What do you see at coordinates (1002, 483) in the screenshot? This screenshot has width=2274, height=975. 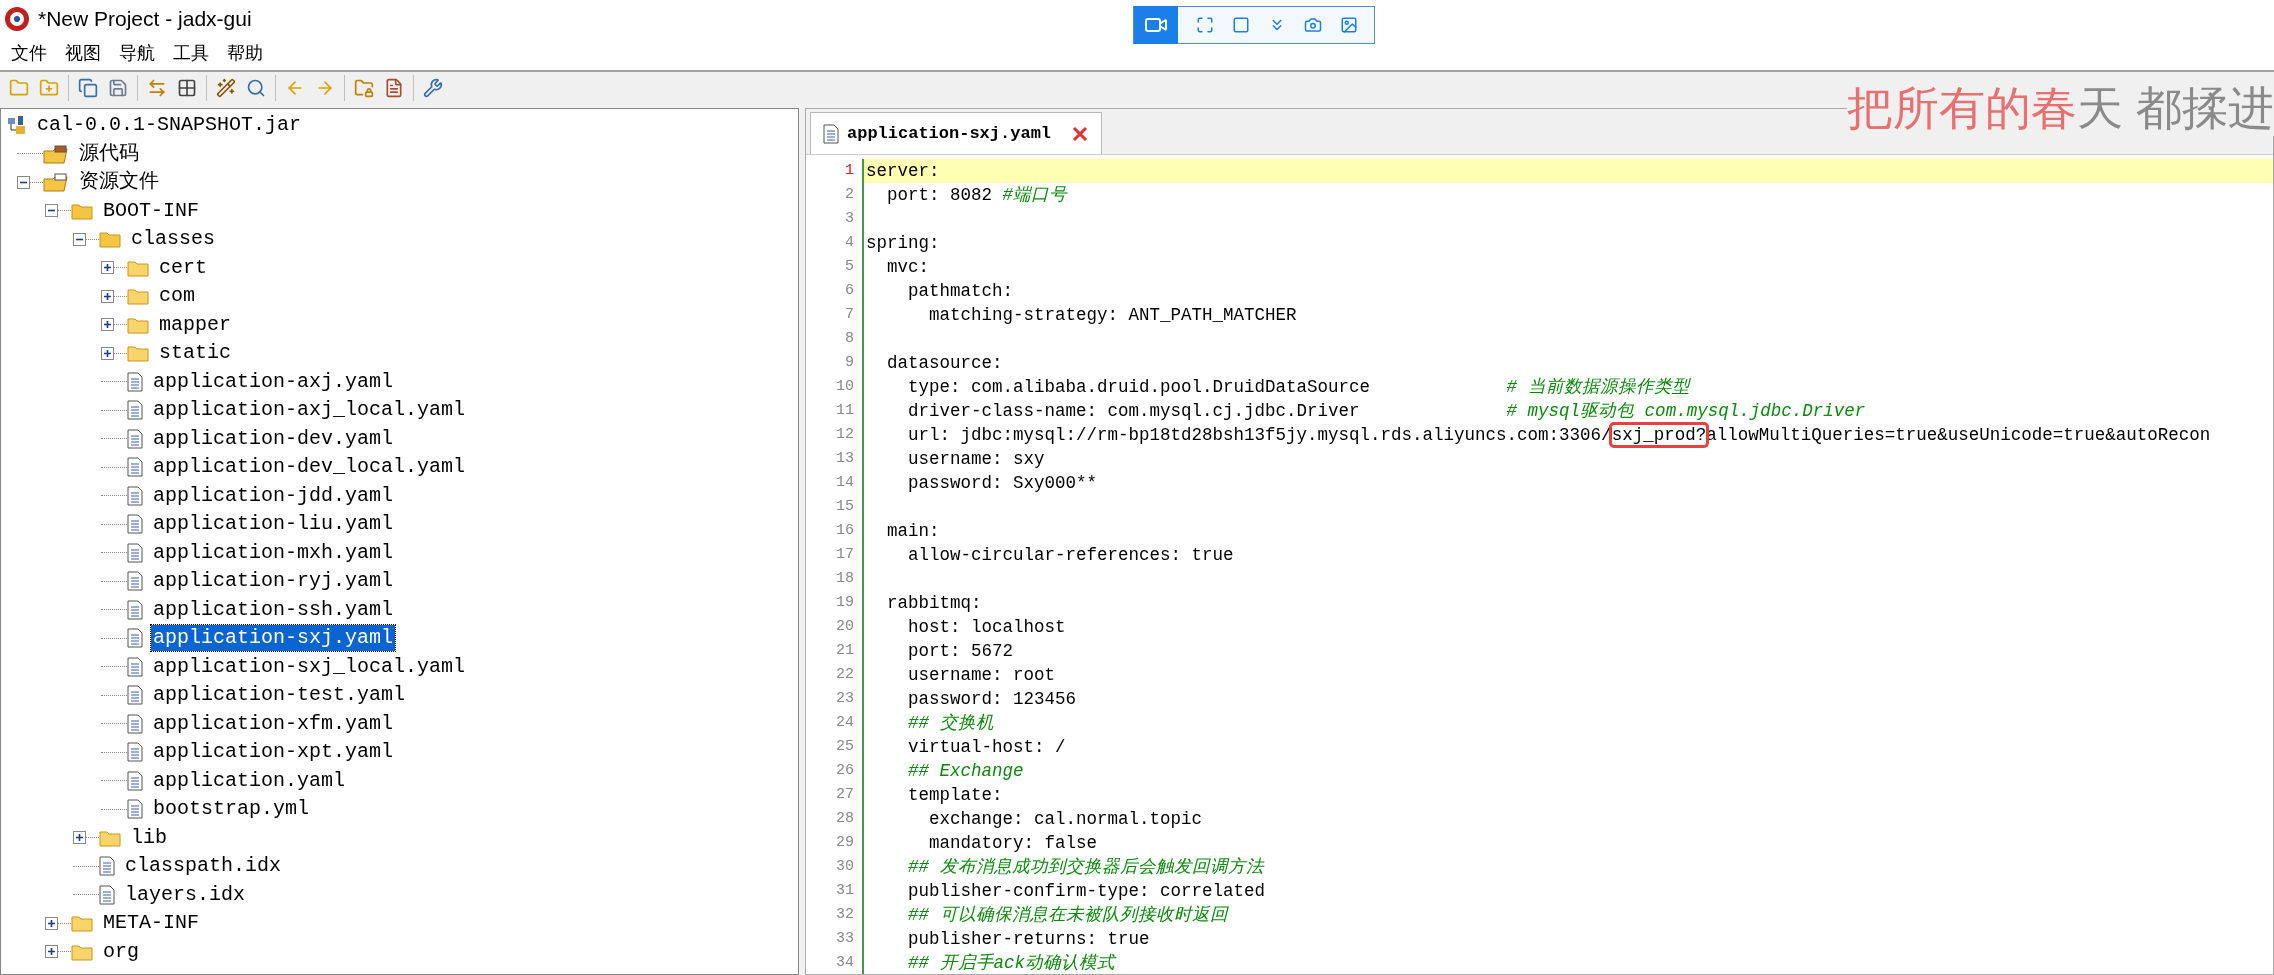 I see `code-text: password: Sxy000**` at bounding box center [1002, 483].